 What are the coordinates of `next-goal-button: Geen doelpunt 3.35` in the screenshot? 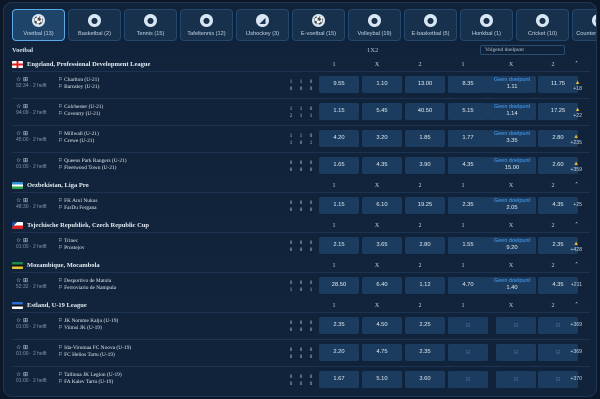 It's located at (512, 138).